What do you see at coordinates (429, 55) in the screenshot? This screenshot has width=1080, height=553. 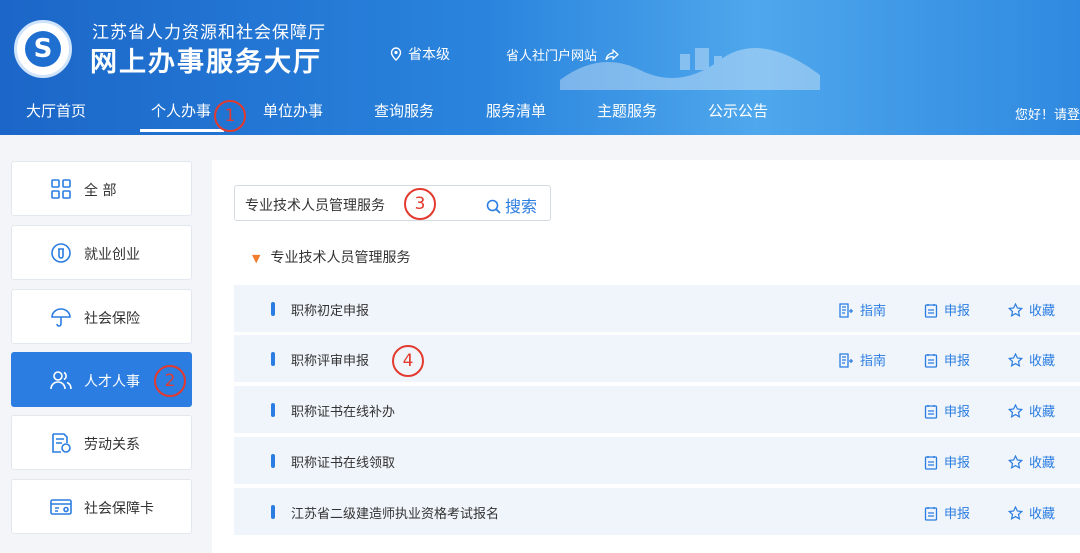 I see `level-label: 省本级` at bounding box center [429, 55].